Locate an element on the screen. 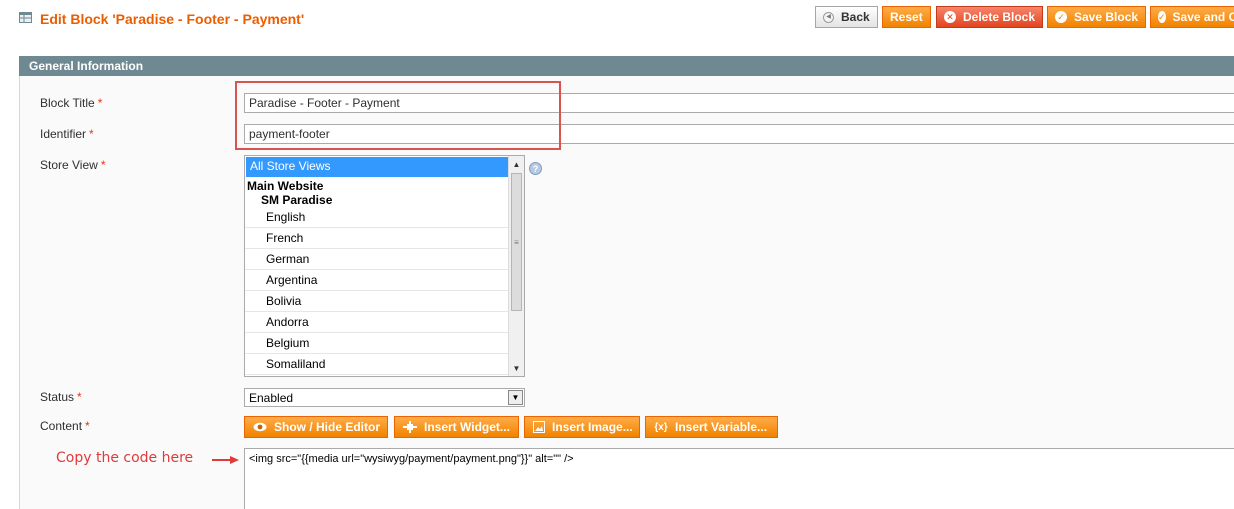 This screenshot has height=509, width=1234. show-hide-editor-button: Show / Hide Editor is located at coordinates (316, 427).